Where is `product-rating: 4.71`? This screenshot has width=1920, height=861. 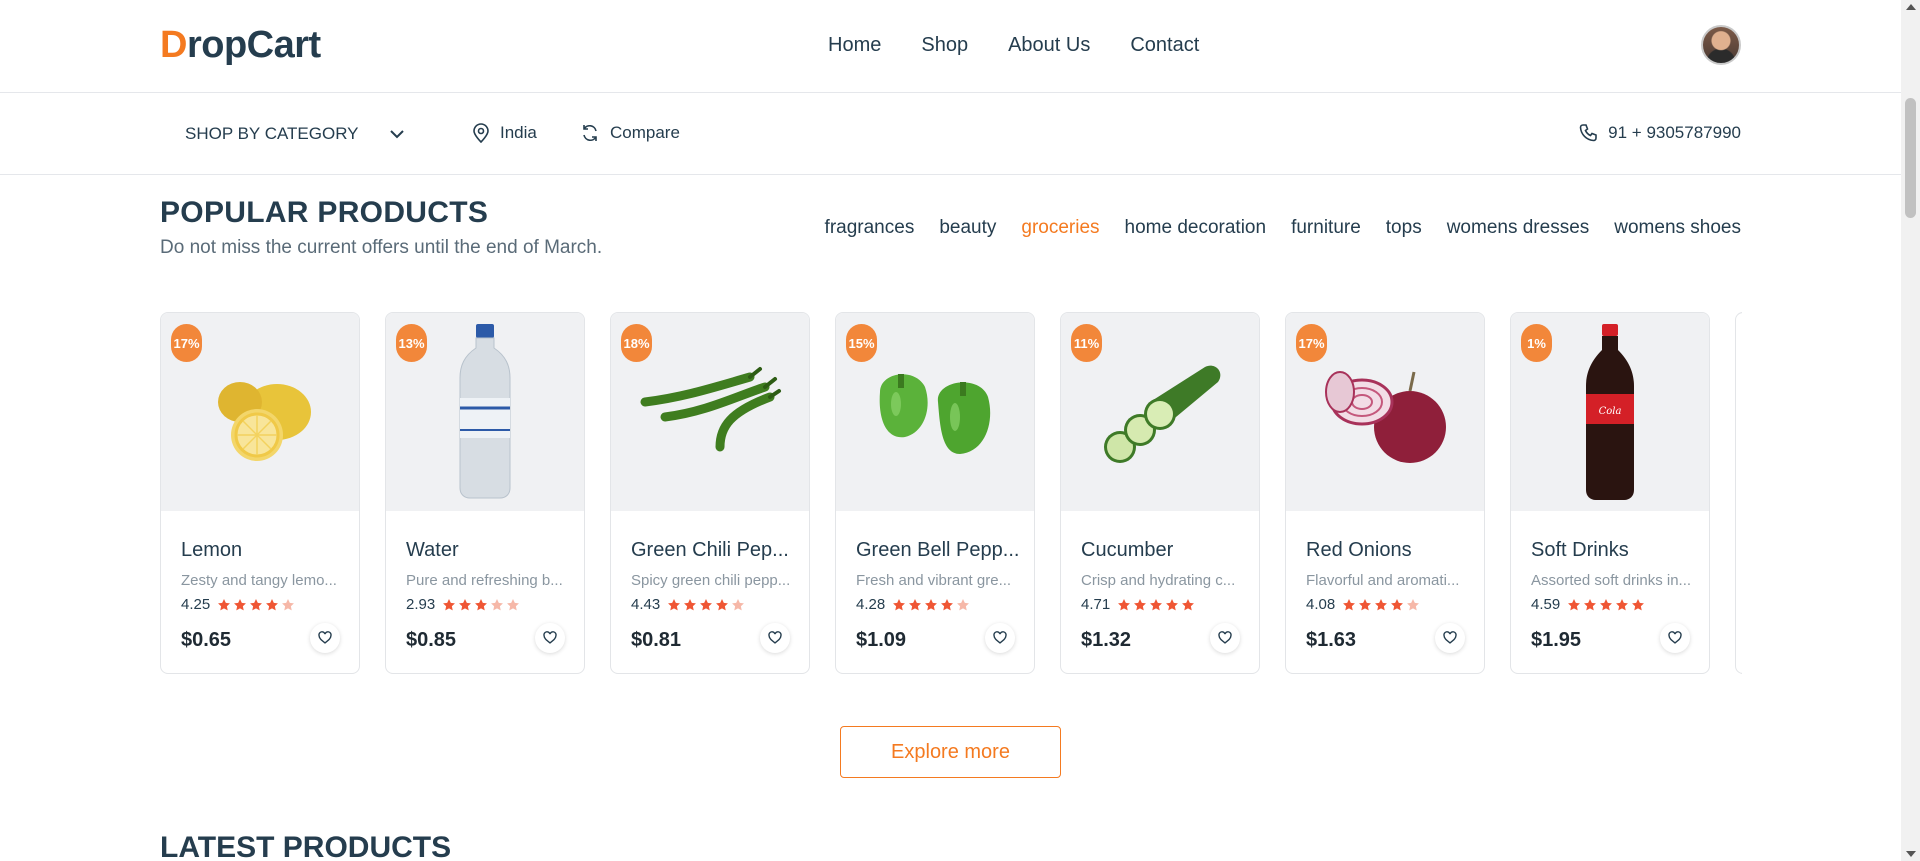
product-rating: 4.71 is located at coordinates (1138, 604).